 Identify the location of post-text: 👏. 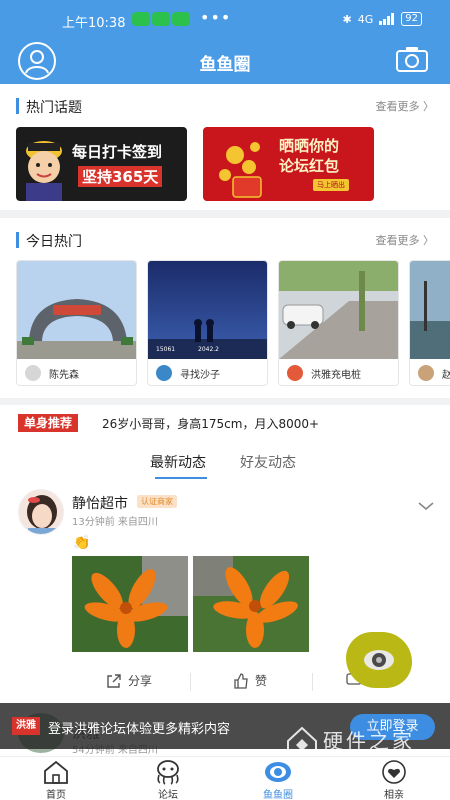
(82, 543).